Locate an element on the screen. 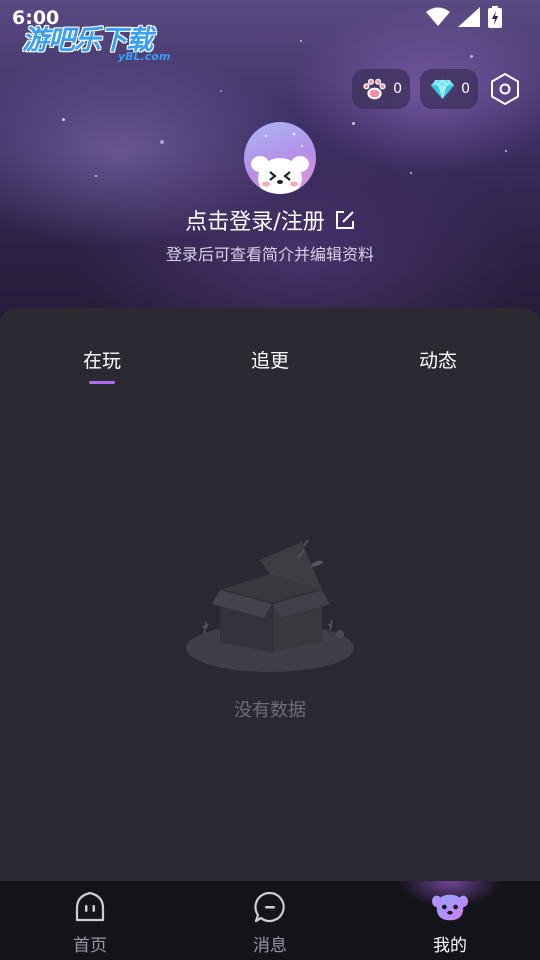  paw-points-pill: 0 is located at coordinates (381, 89).